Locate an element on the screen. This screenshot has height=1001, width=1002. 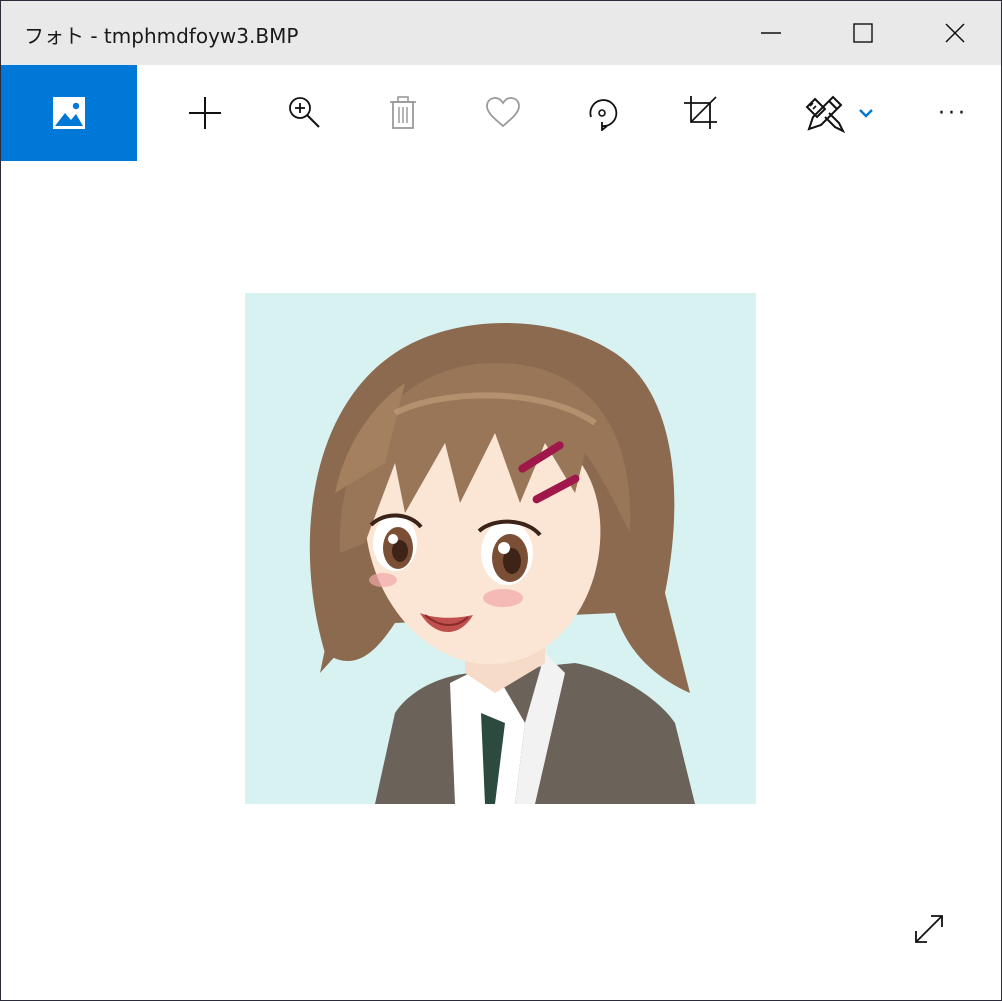
favorite-button is located at coordinates (503, 113).